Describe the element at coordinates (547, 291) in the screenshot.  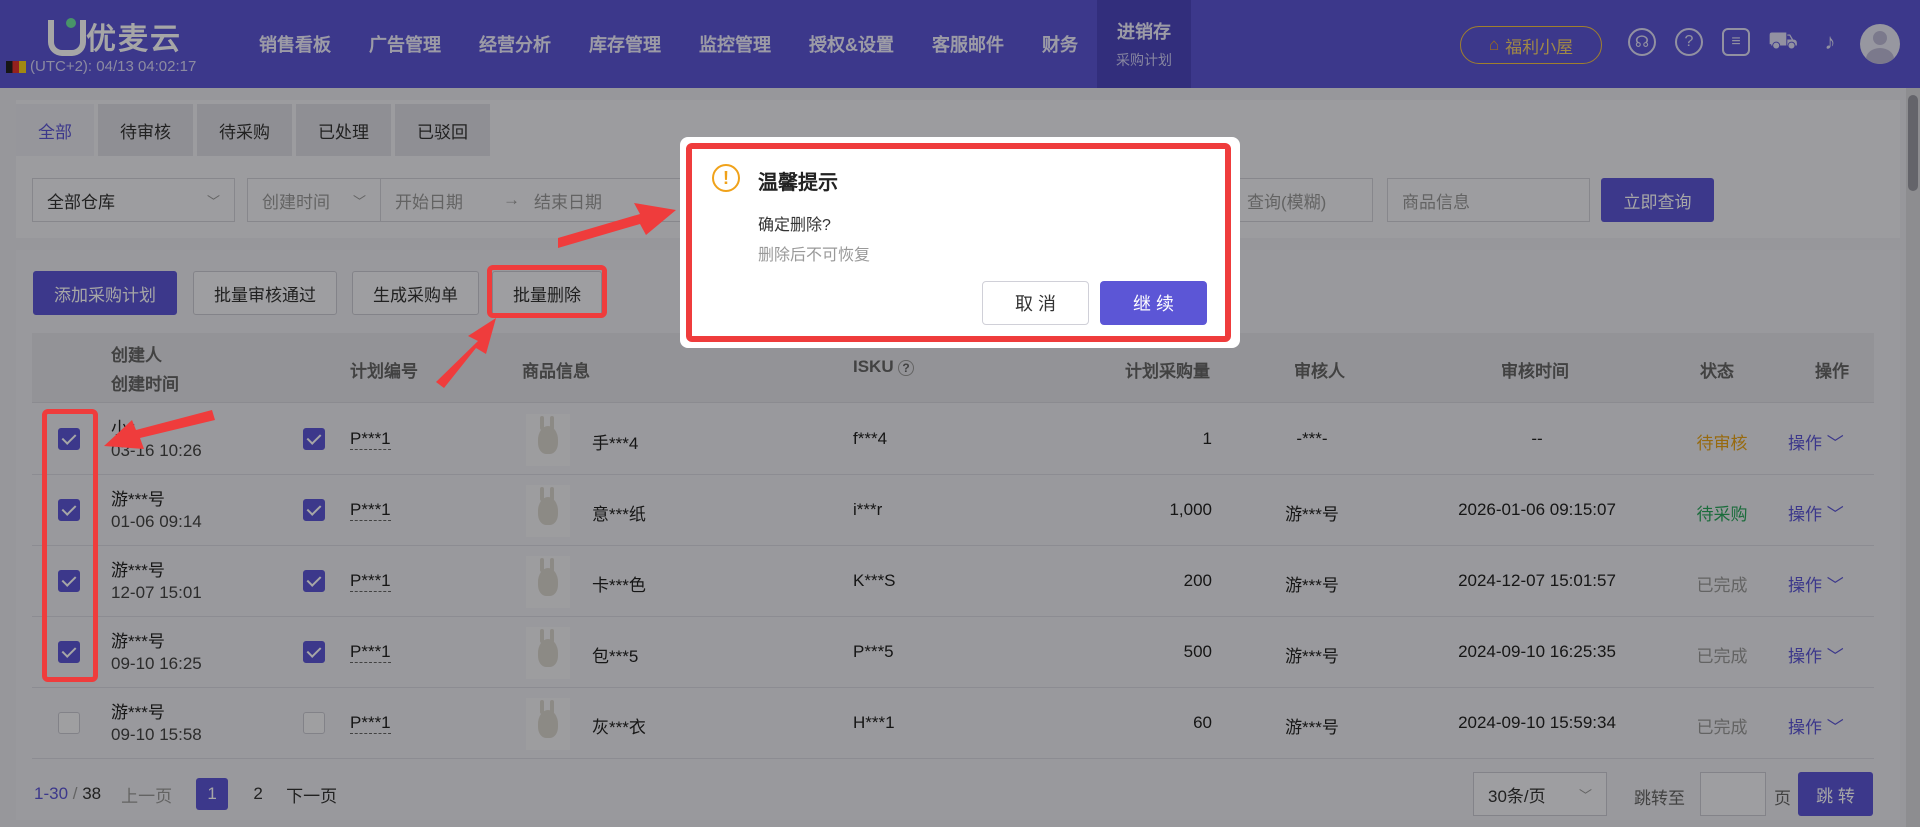
I see `highlight-batch-delete` at that location.